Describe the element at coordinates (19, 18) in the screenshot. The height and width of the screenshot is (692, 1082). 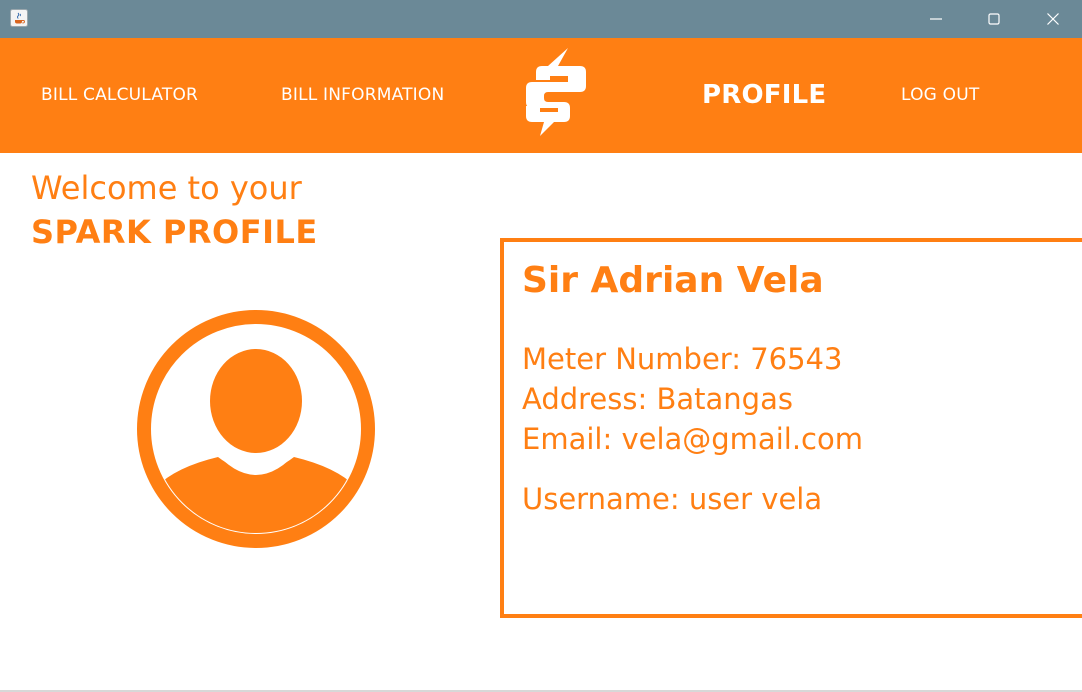
I see `java-cup-icon` at that location.